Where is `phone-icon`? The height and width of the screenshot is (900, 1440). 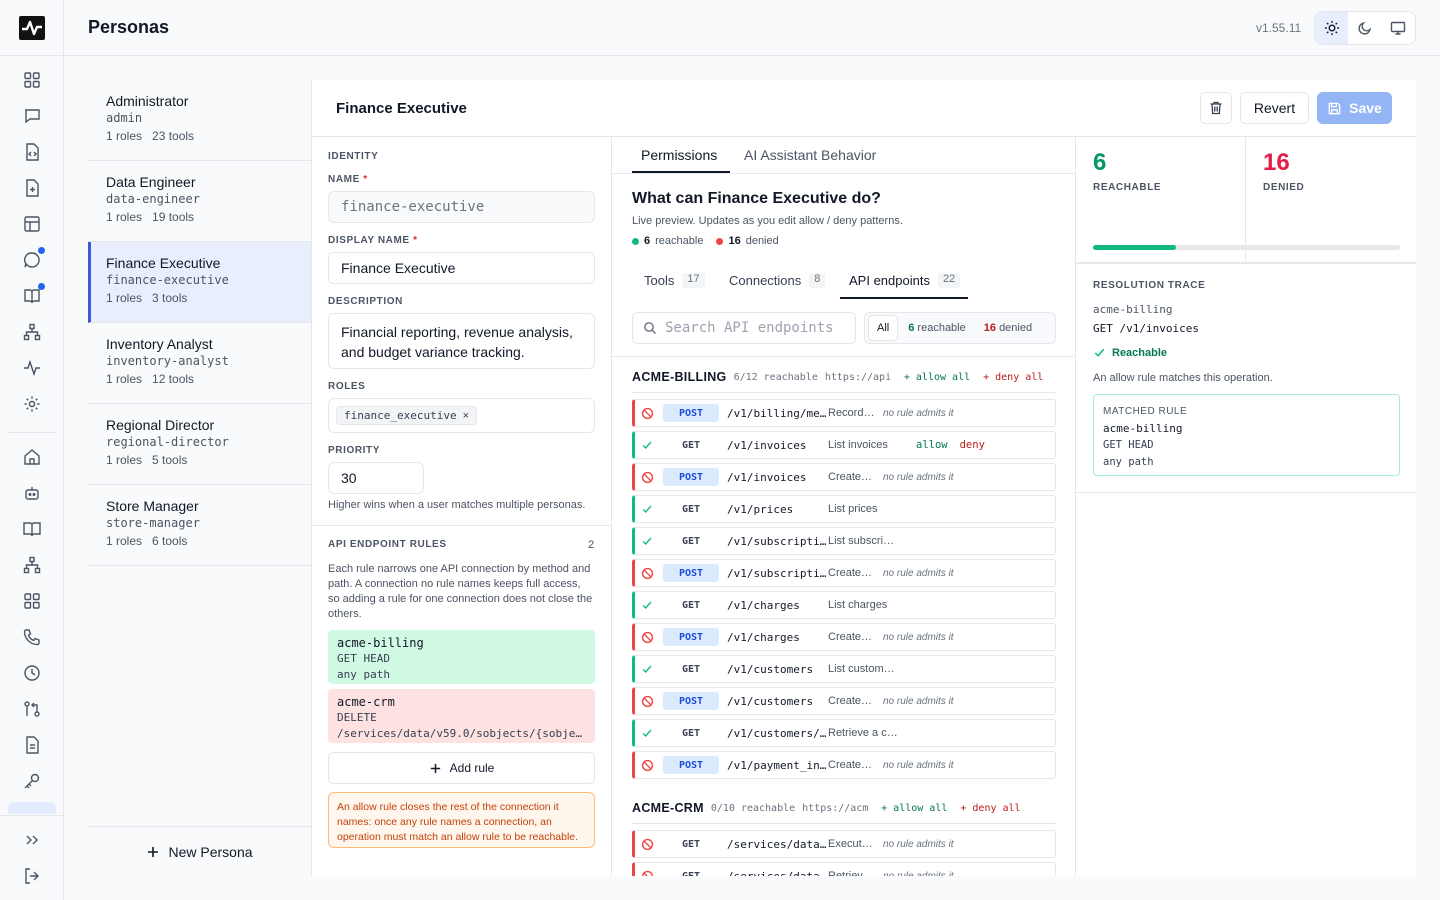
phone-icon is located at coordinates (32, 637).